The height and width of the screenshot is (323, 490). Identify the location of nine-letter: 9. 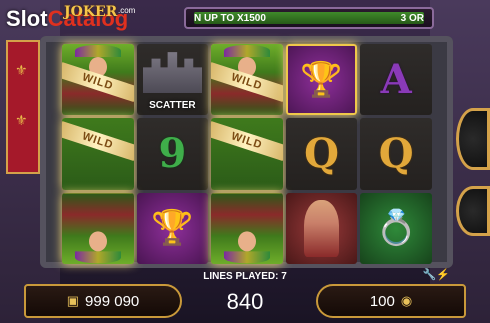
(172, 154).